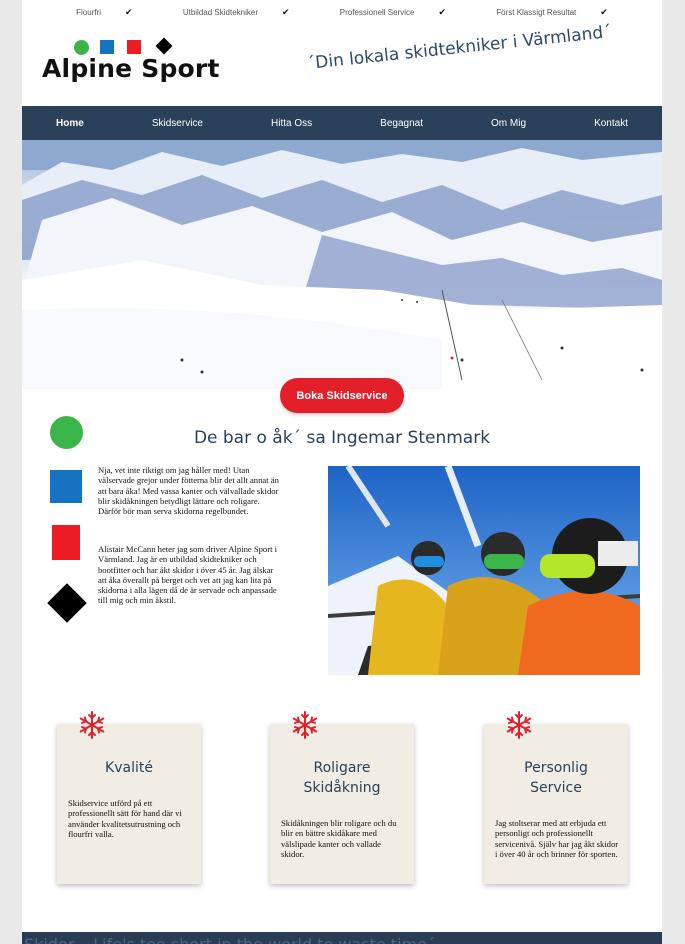  I want to click on nav-item-hitta-oss: Hitta Oss, so click(291, 123).